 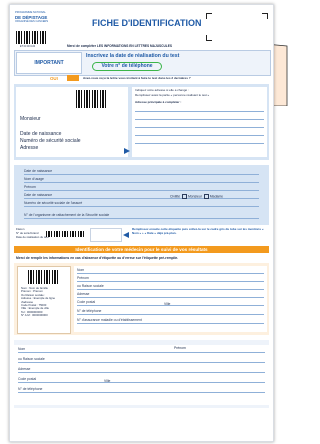 What do you see at coordinates (66, 234) in the screenshot?
I see `tube-barcode` at bounding box center [66, 234].